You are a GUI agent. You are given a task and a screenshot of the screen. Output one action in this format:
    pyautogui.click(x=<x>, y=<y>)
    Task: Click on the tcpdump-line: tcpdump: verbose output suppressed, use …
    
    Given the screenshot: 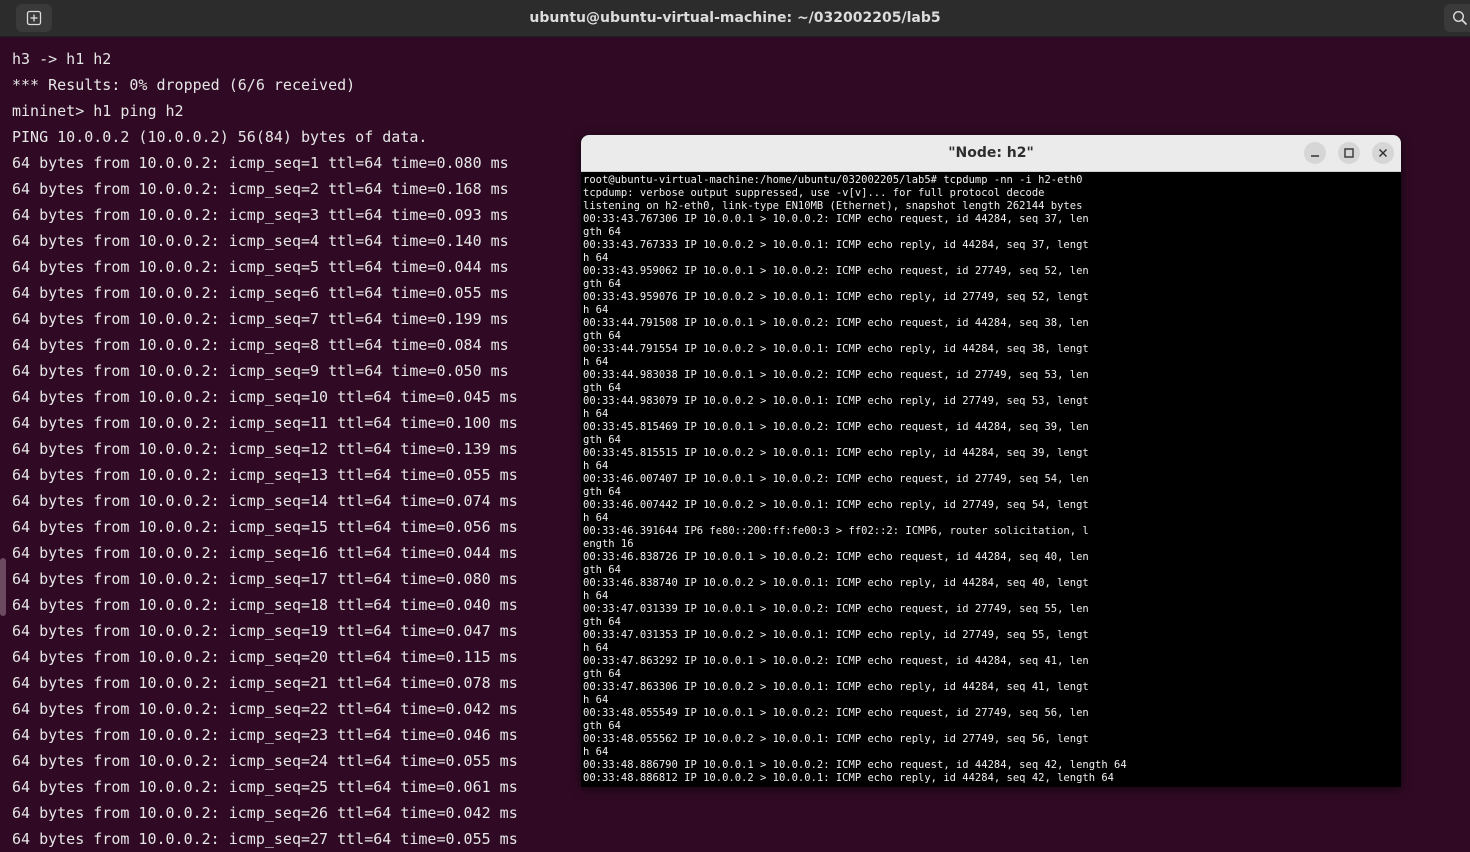 What is the action you would take?
    pyautogui.click(x=814, y=193)
    